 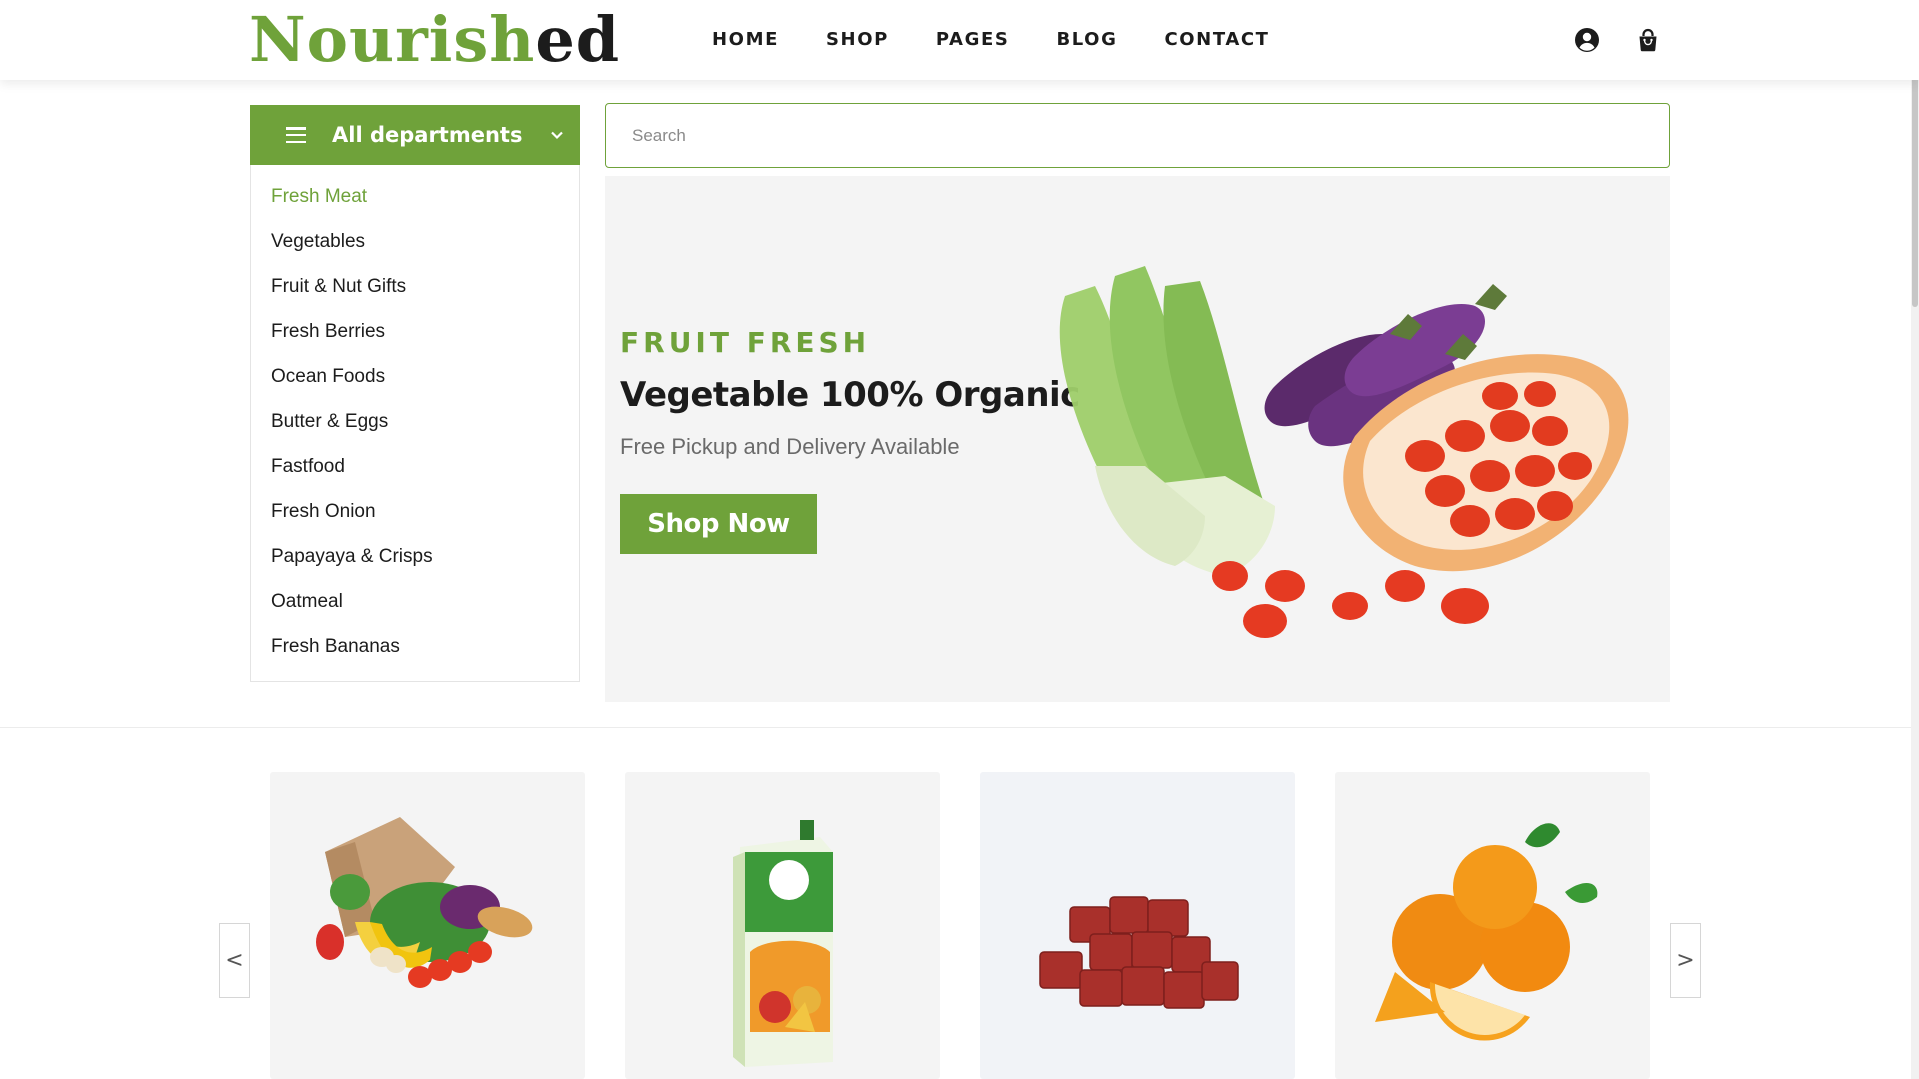 What do you see at coordinates (415, 512) in the screenshot?
I see `department-item-fresh-onion: Fresh Onion` at bounding box center [415, 512].